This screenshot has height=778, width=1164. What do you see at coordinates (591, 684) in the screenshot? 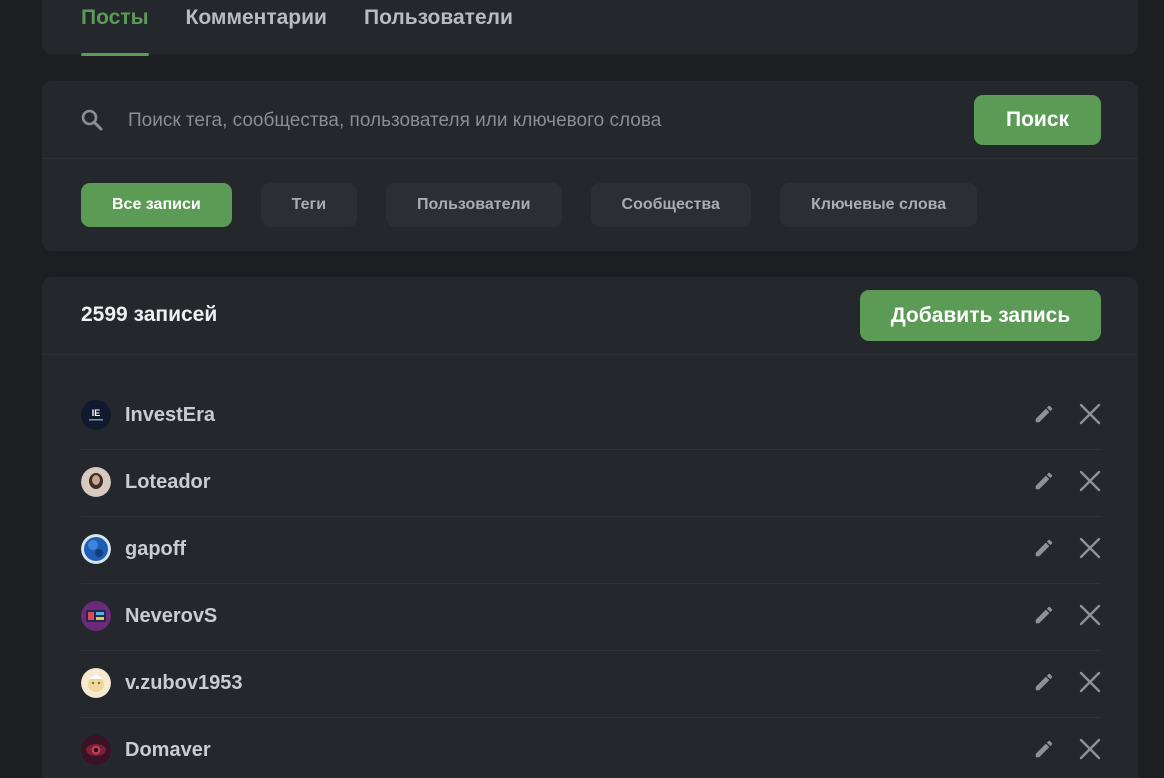
I see `list-item: v.zubov1953` at bounding box center [591, 684].